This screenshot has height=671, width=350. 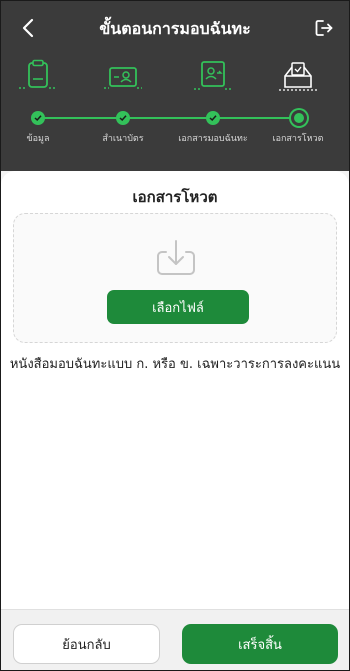 I want to click on logout-button, so click(x=324, y=28).